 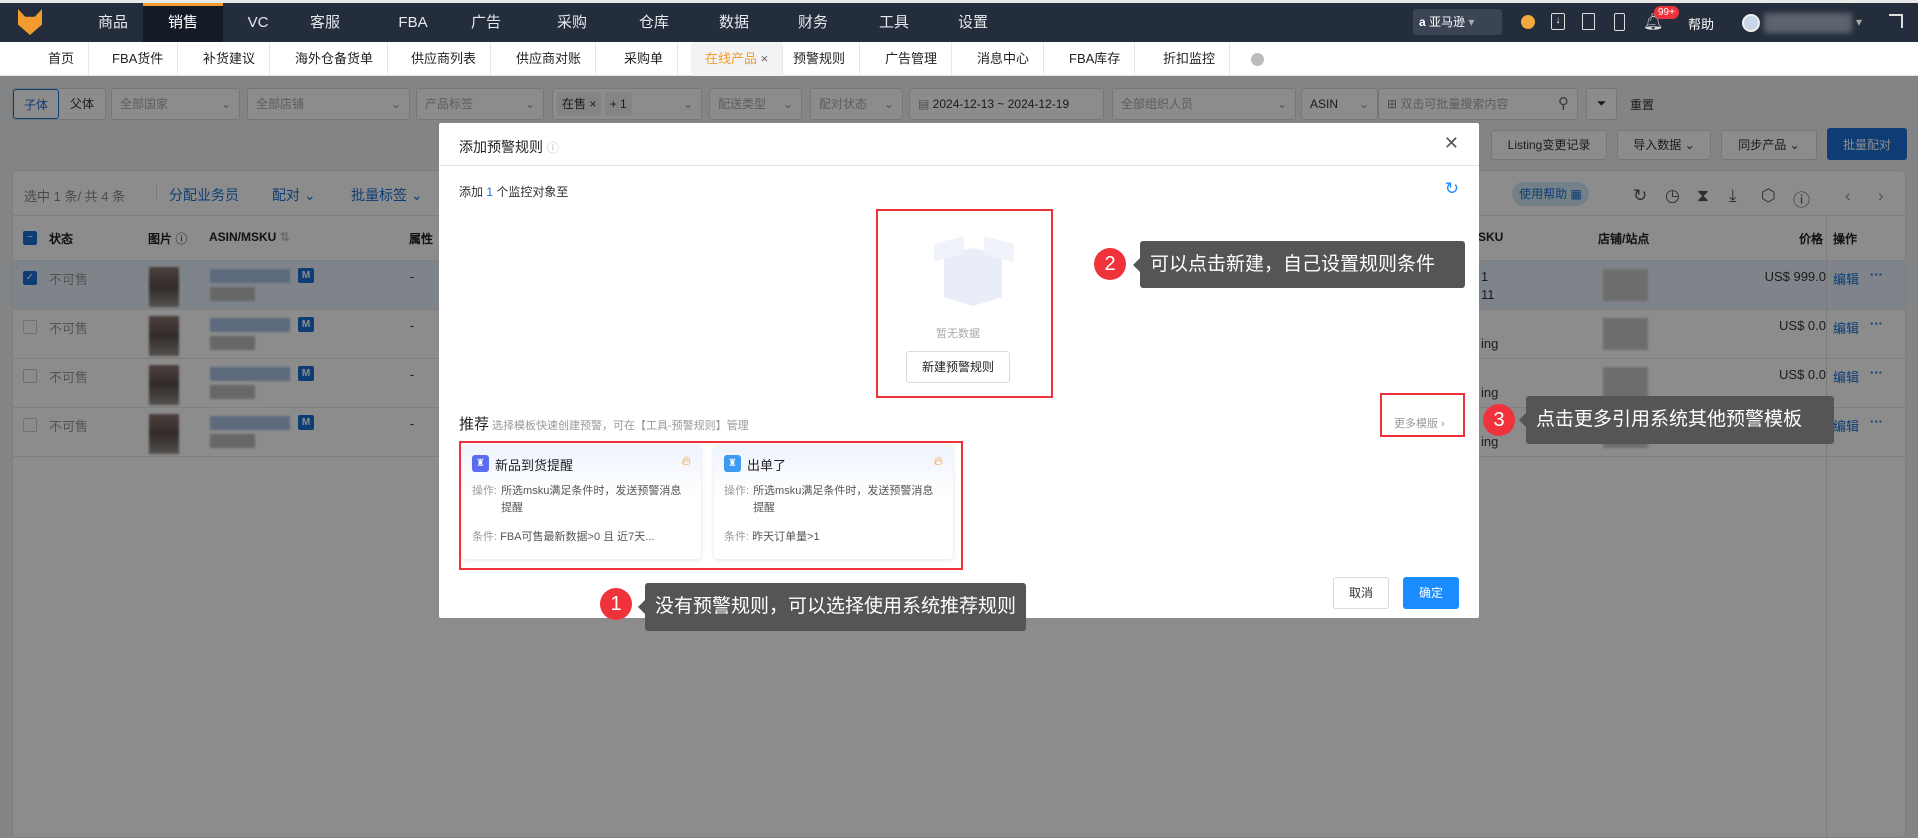 I want to click on tab-label: FBA货件, so click(x=138, y=58).